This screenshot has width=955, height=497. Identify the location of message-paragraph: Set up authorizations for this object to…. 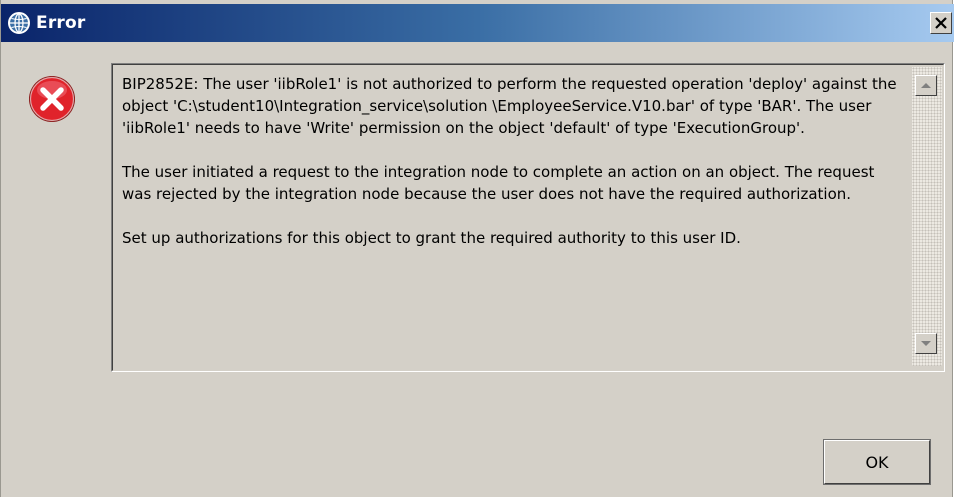
(431, 238).